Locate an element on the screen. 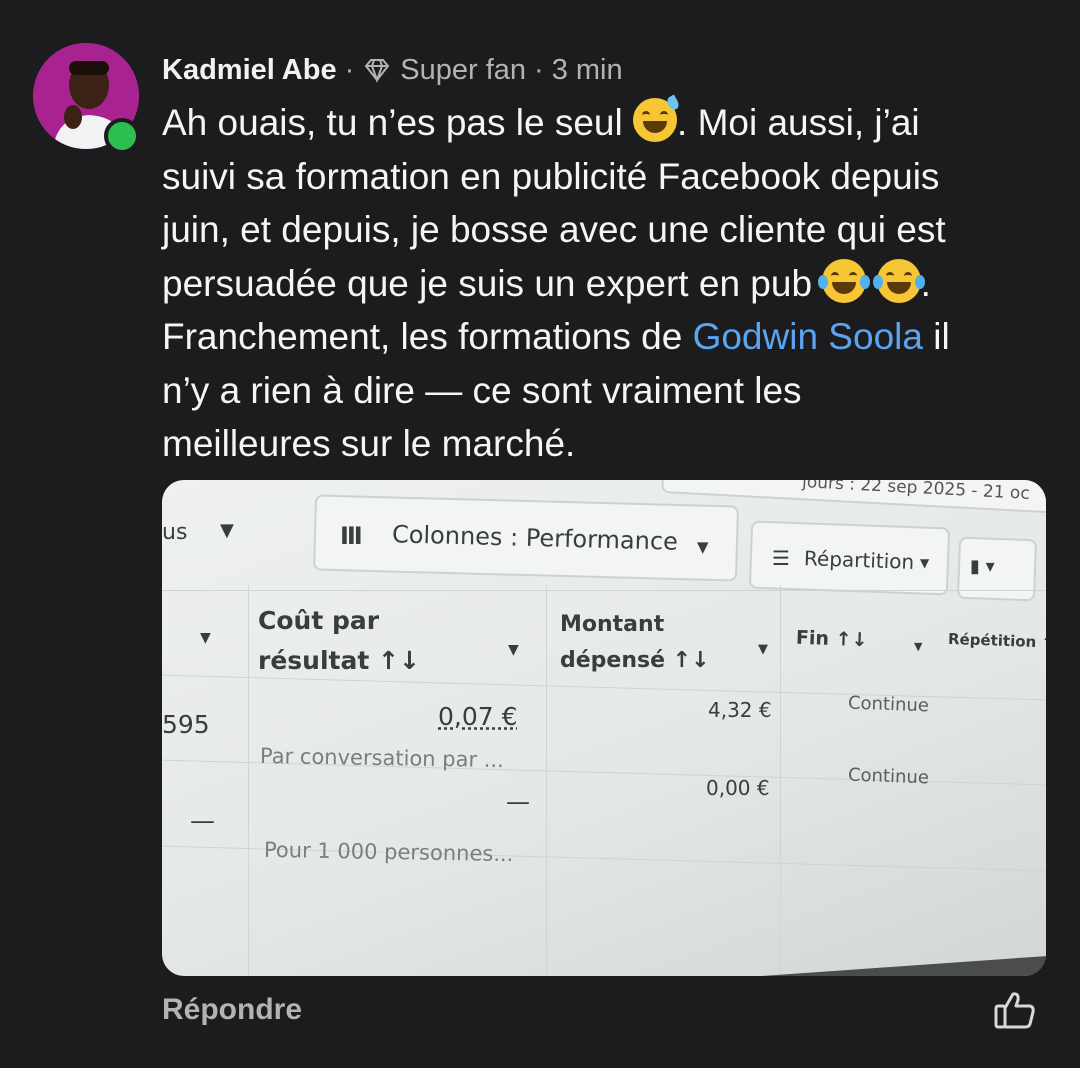 Image resolution: width=1080 pixels, height=1068 pixels. comment-line: Ah ouais, tu n’es pas le seul is located at coordinates (398, 122).